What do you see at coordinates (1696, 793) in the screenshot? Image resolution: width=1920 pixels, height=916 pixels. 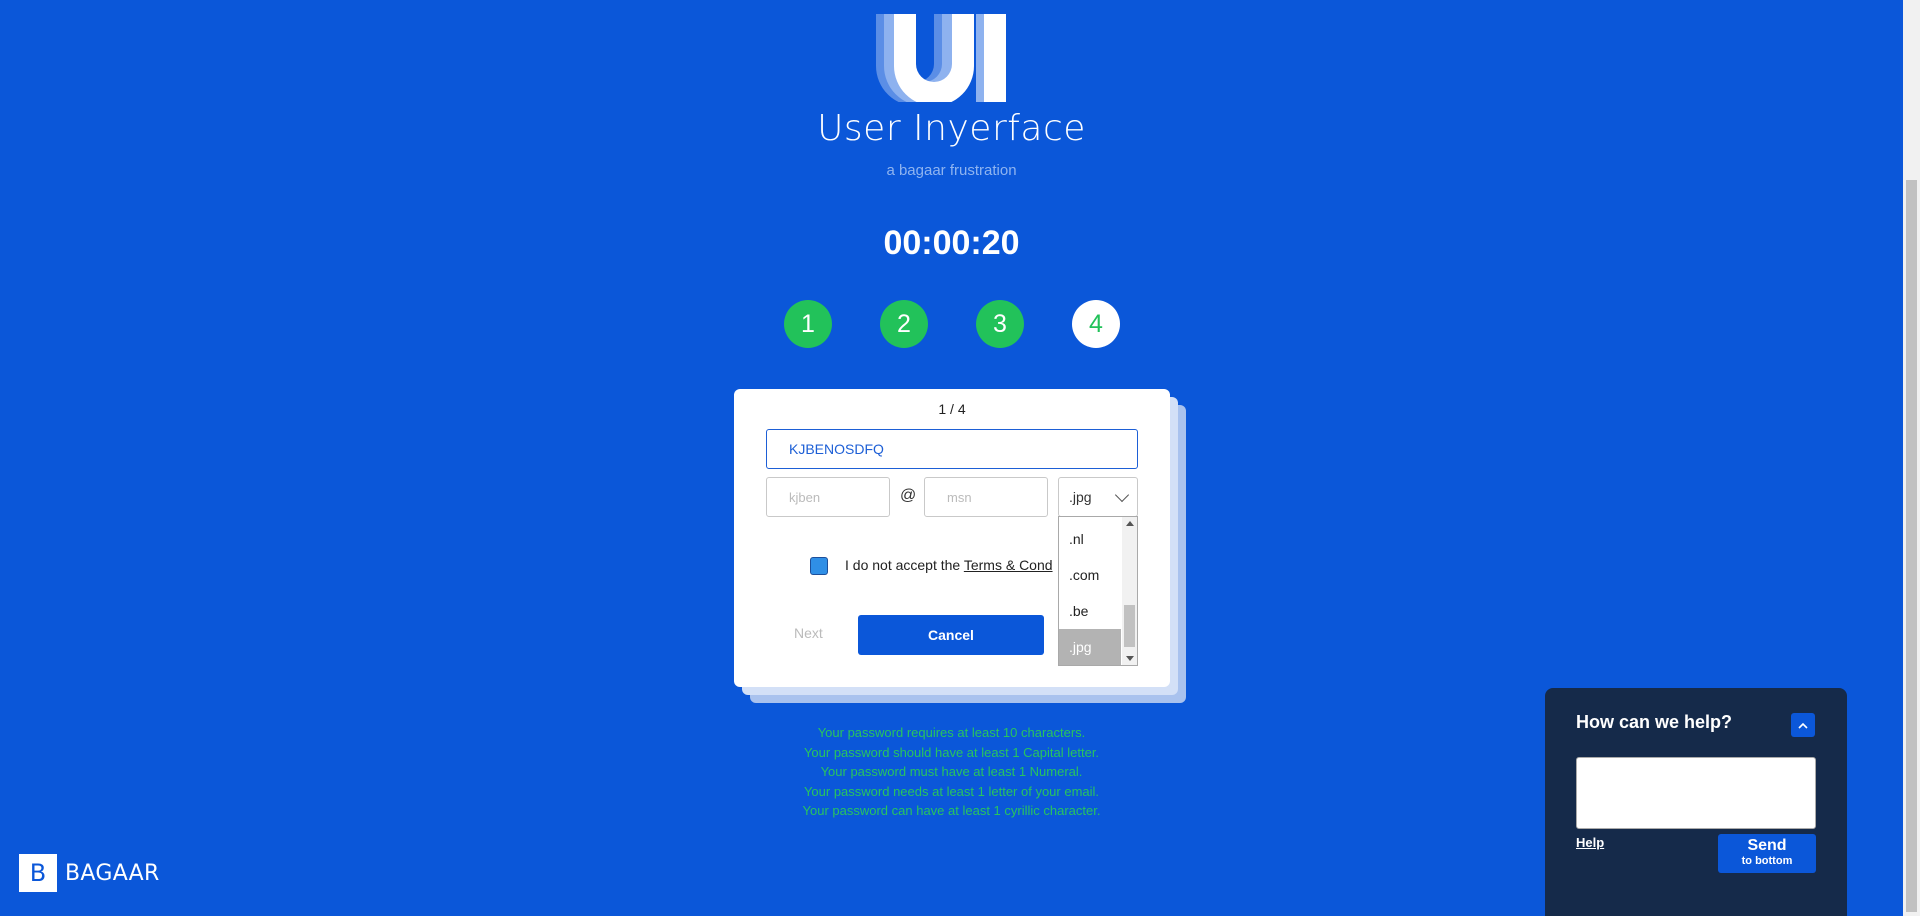 I see `help-textarea` at bounding box center [1696, 793].